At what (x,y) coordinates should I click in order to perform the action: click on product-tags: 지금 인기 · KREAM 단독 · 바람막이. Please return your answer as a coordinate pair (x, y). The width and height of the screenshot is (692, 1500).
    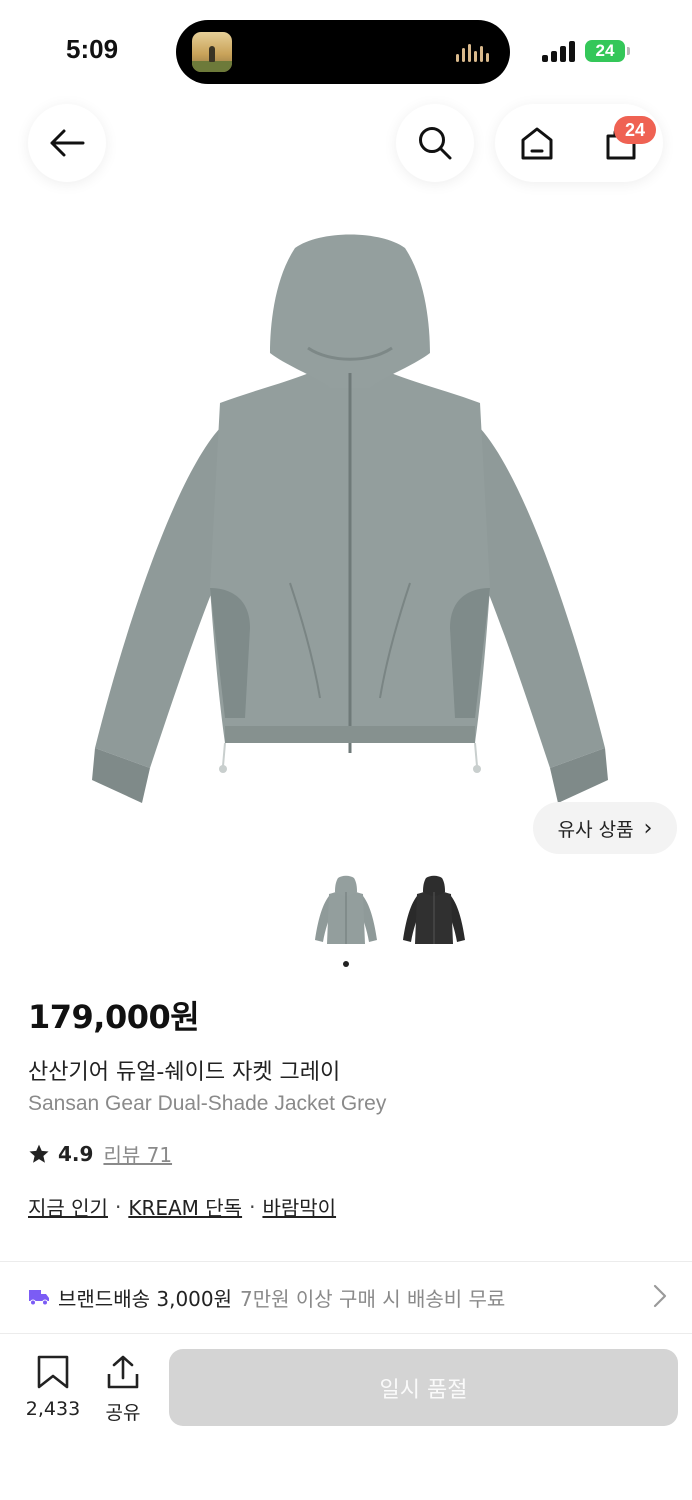
    Looking at the image, I should click on (182, 1206).